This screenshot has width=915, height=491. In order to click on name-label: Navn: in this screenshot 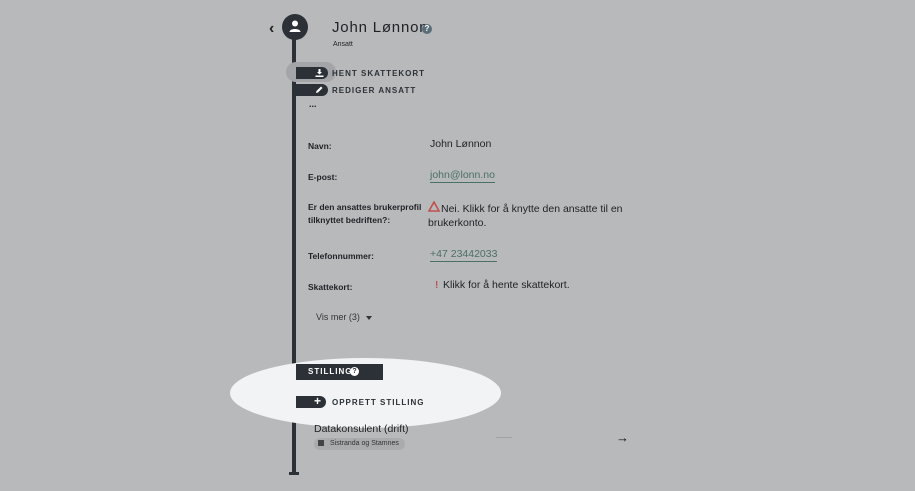, I will do `click(320, 146)`.